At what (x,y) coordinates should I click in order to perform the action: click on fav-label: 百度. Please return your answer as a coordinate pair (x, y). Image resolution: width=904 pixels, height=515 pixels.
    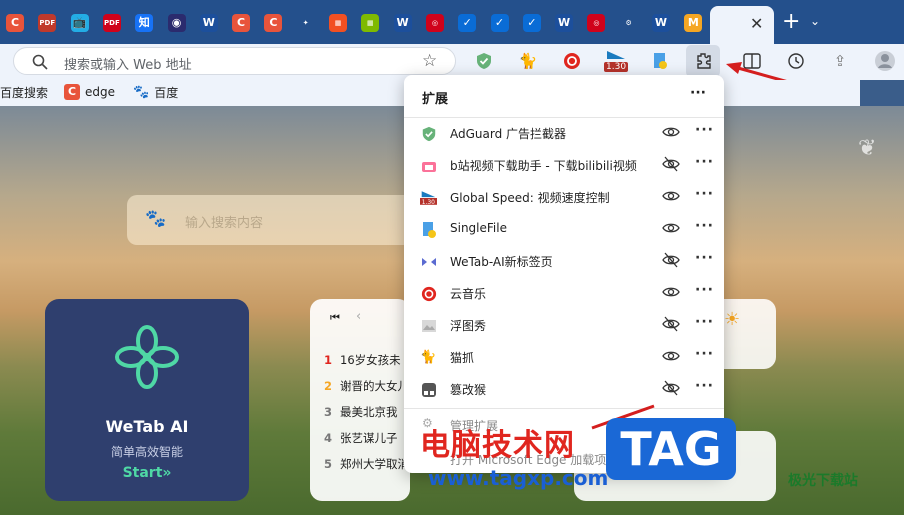
    Looking at the image, I should click on (166, 93).